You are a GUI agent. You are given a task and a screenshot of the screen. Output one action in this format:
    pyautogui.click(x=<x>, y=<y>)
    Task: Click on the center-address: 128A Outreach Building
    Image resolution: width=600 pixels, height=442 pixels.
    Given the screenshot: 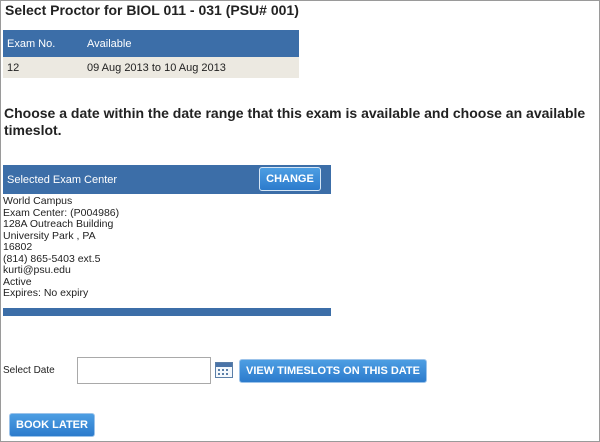 What is the action you would take?
    pyautogui.click(x=58, y=224)
    